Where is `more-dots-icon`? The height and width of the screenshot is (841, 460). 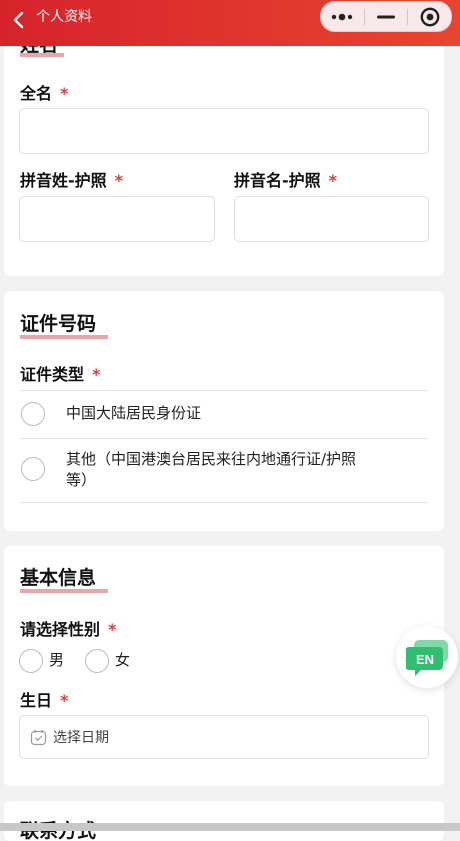
more-dots-icon is located at coordinates (342, 16).